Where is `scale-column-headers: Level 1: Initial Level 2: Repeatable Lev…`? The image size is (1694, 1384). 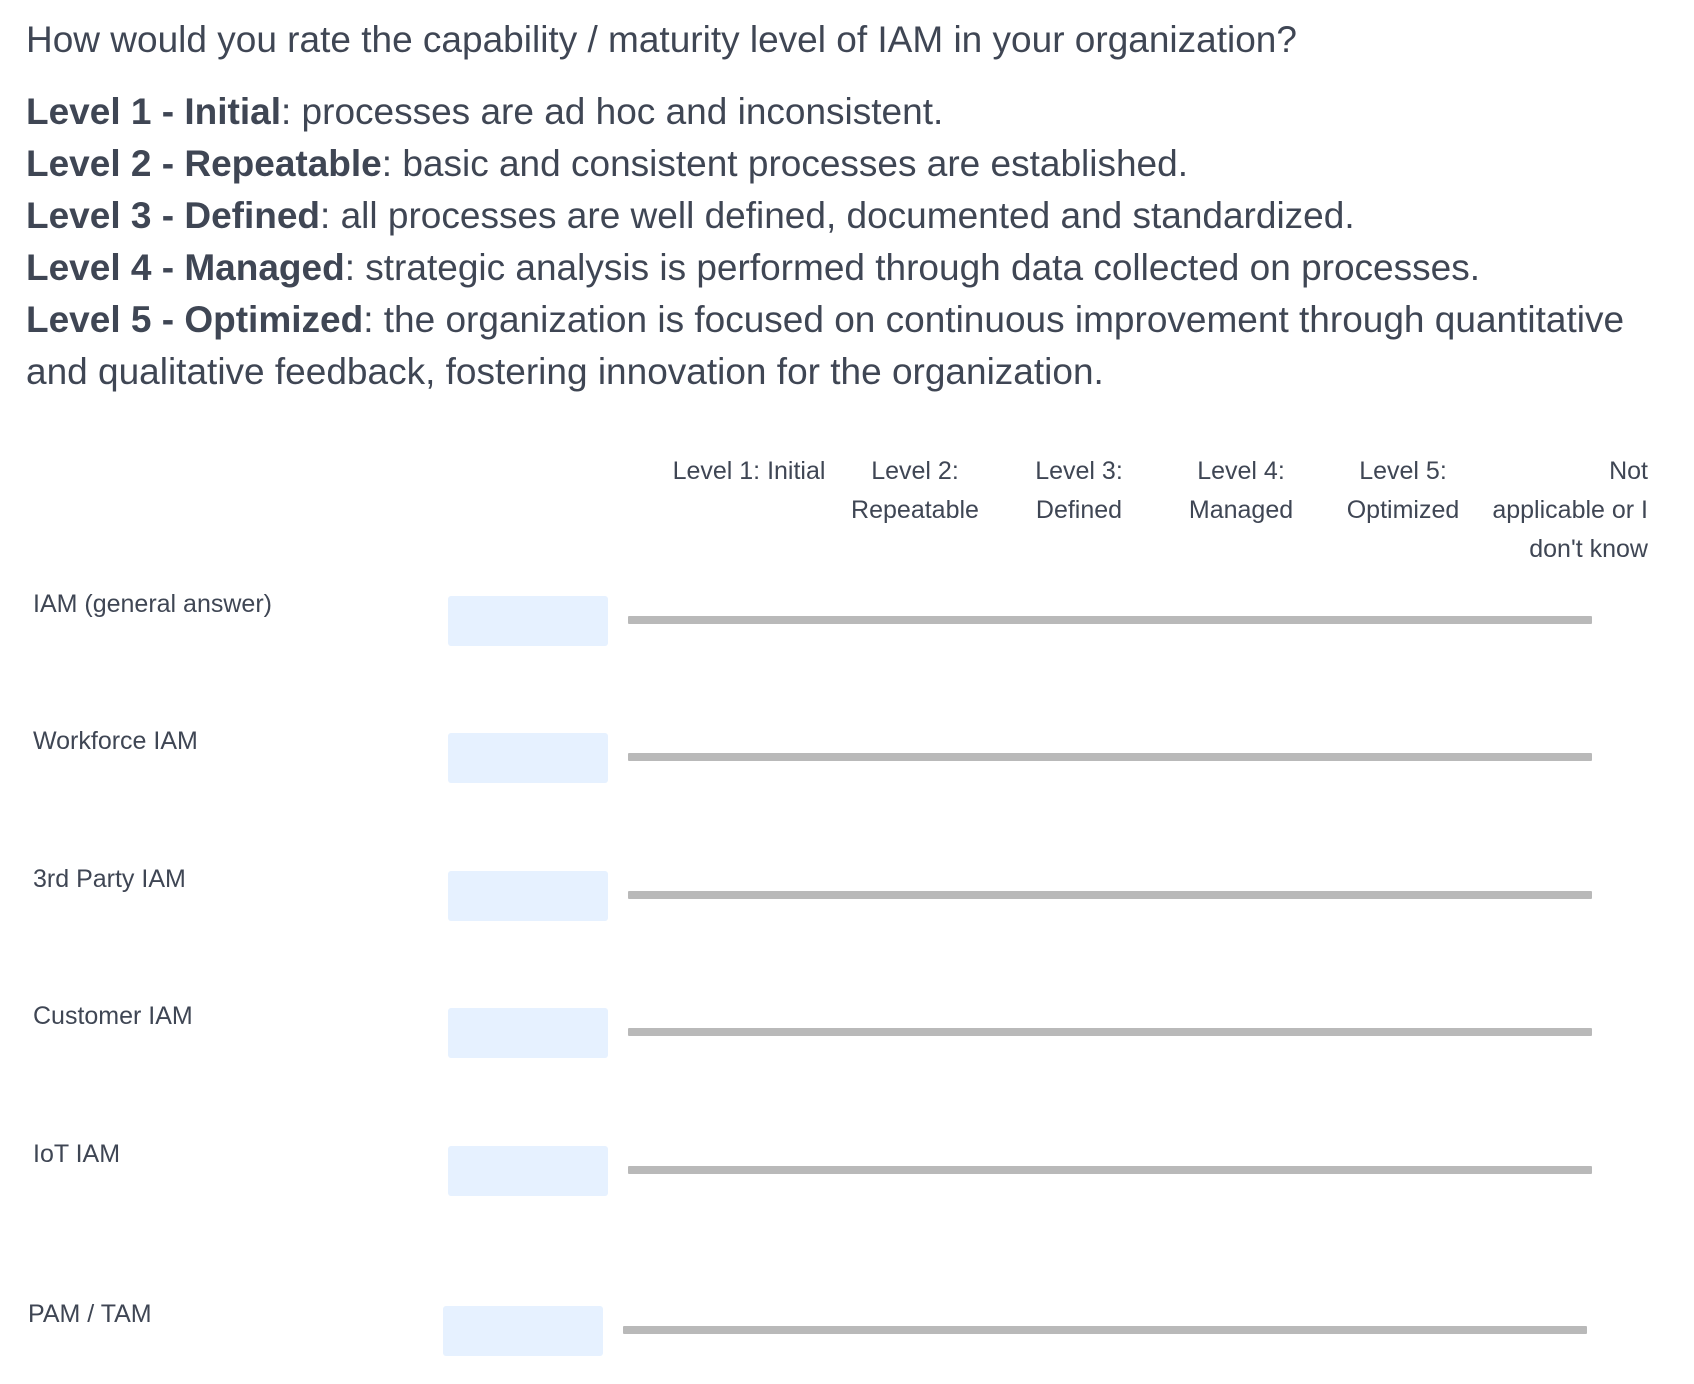 scale-column-headers: Level 1: Initial Level 2: Repeatable Lev… is located at coordinates (847, 512).